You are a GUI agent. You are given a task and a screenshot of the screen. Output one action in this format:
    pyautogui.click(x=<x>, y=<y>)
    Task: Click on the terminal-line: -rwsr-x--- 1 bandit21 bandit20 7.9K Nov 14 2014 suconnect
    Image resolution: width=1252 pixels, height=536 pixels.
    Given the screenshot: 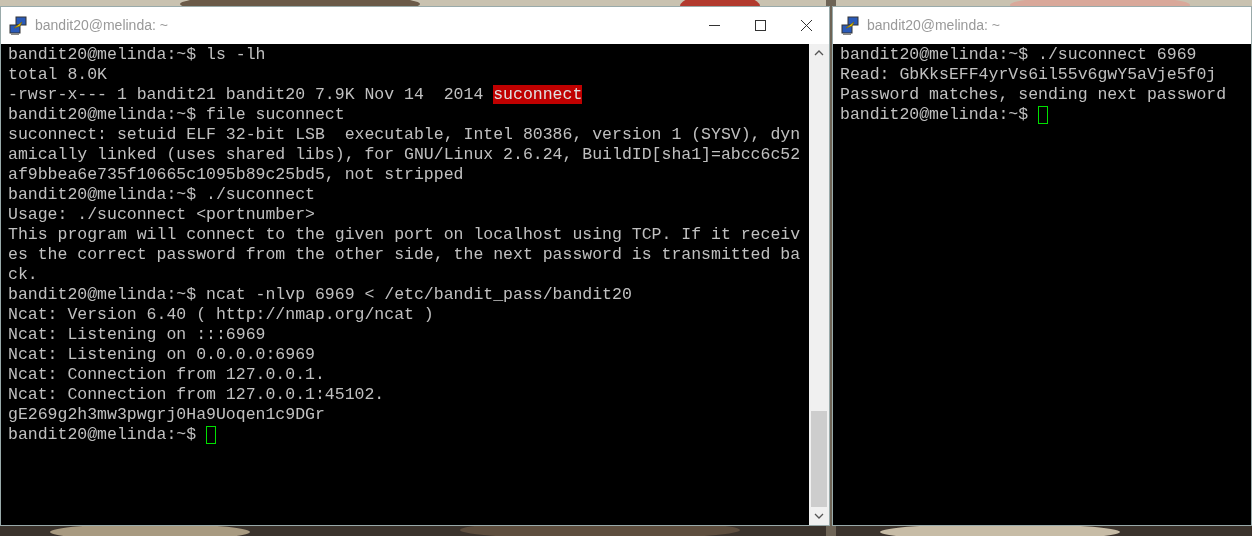 What is the action you would take?
    pyautogui.click(x=296, y=95)
    